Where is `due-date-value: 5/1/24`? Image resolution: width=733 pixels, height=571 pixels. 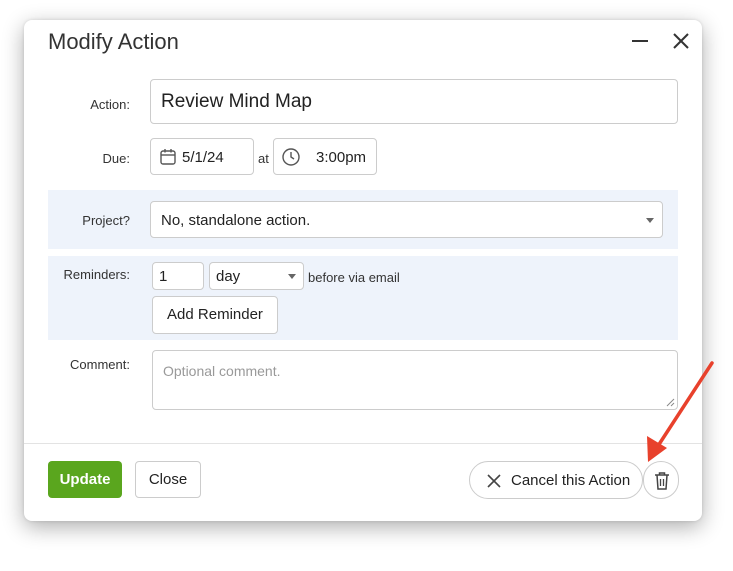 due-date-value: 5/1/24 is located at coordinates (203, 157).